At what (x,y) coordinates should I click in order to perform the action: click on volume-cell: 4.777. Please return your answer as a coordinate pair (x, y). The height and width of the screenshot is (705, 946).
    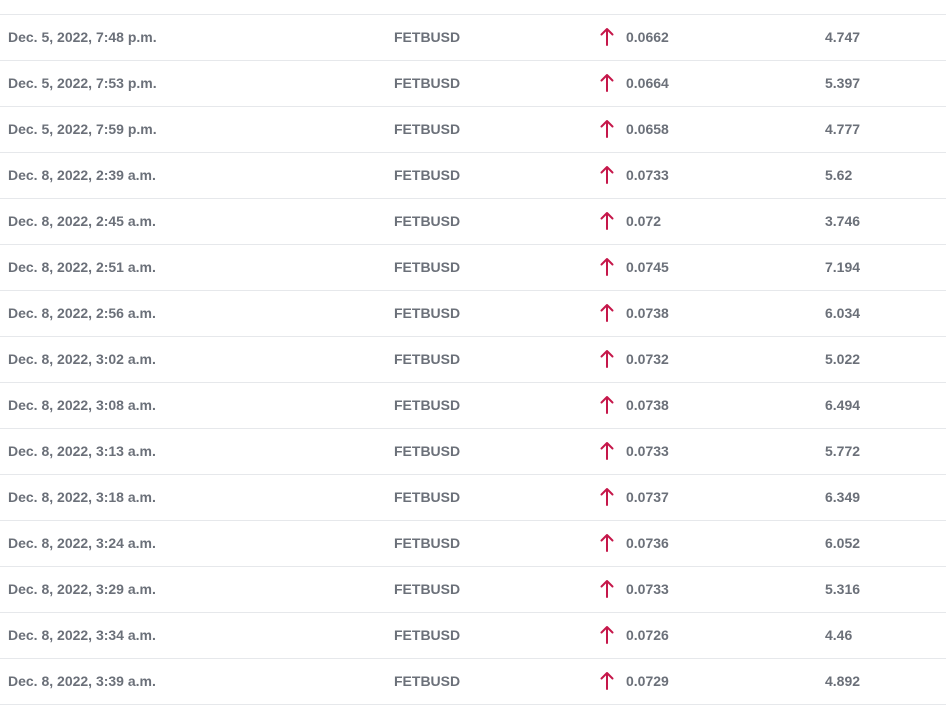
    Looking at the image, I should click on (843, 129).